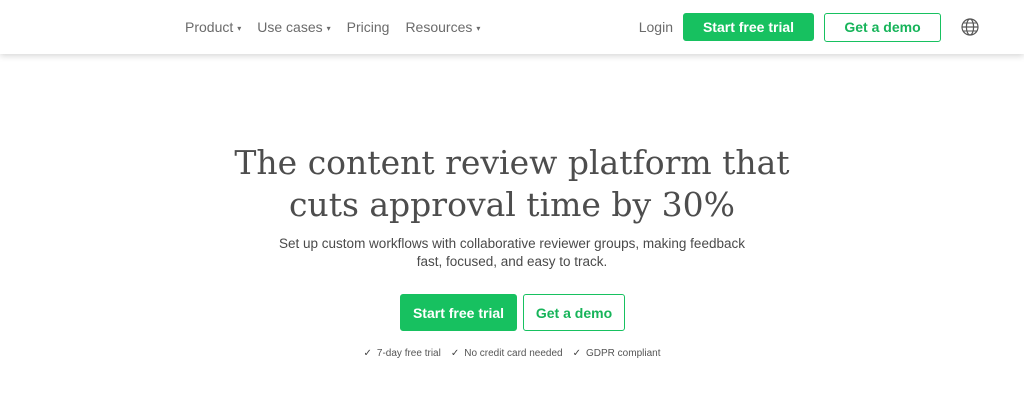 The height and width of the screenshot is (413, 1024). What do you see at coordinates (512, 204) in the screenshot?
I see `hero-title-line: cuts approval time by 30%` at bounding box center [512, 204].